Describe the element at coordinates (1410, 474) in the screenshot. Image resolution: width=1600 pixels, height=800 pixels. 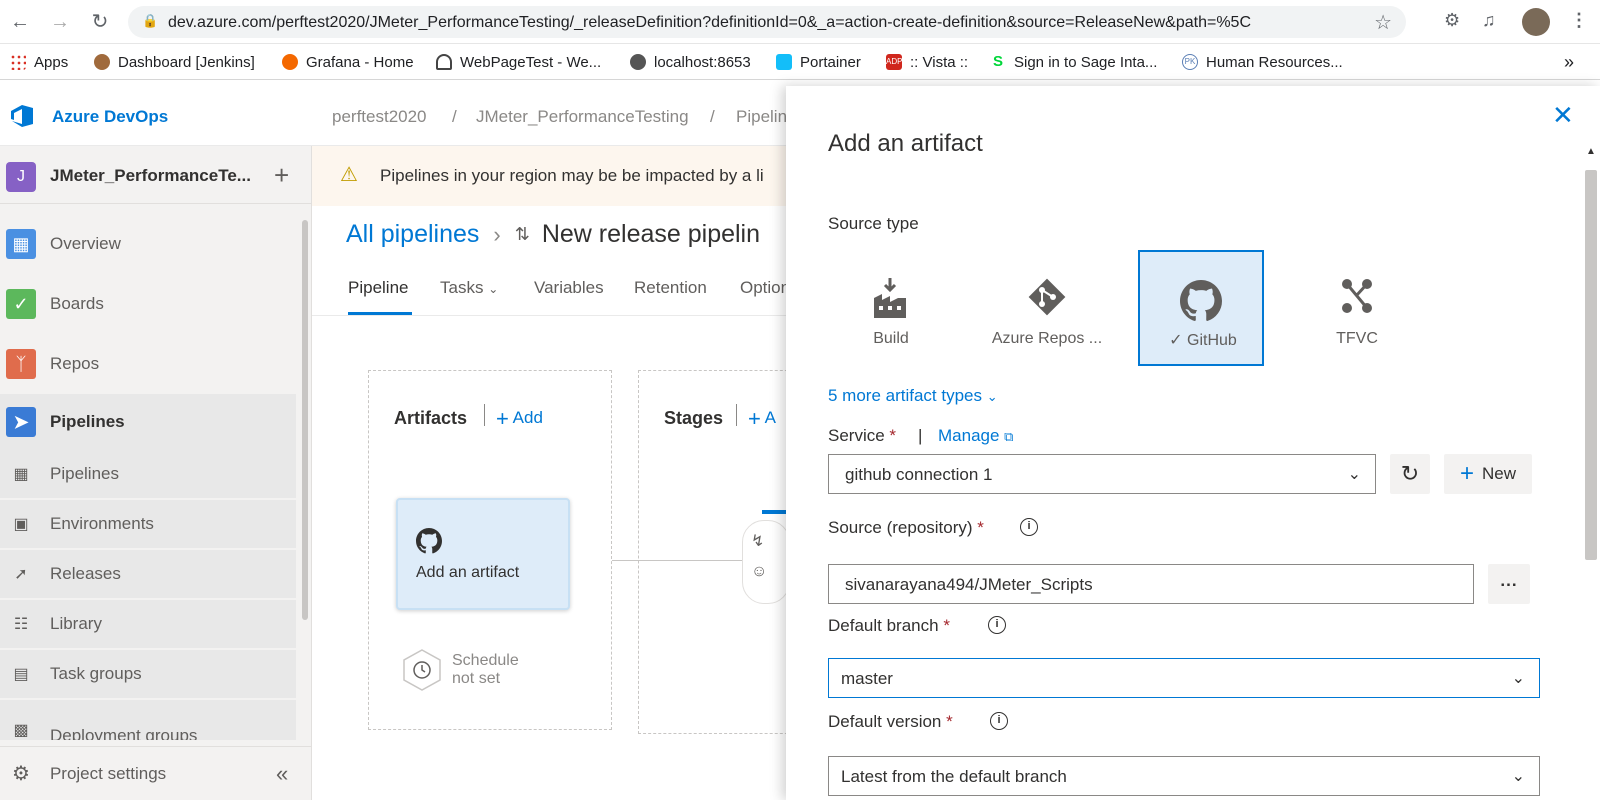
I see `refresh-button: ↻` at that location.